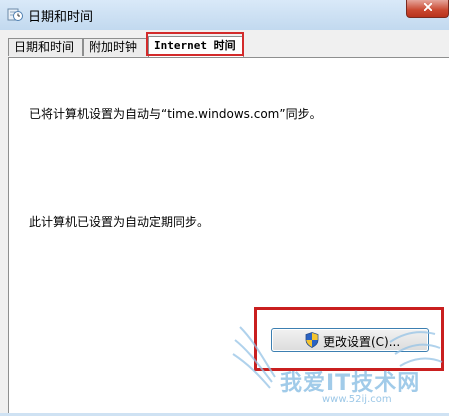 The height and width of the screenshot is (416, 449). I want to click on tab-date-time: 日期和时间, so click(45, 47).